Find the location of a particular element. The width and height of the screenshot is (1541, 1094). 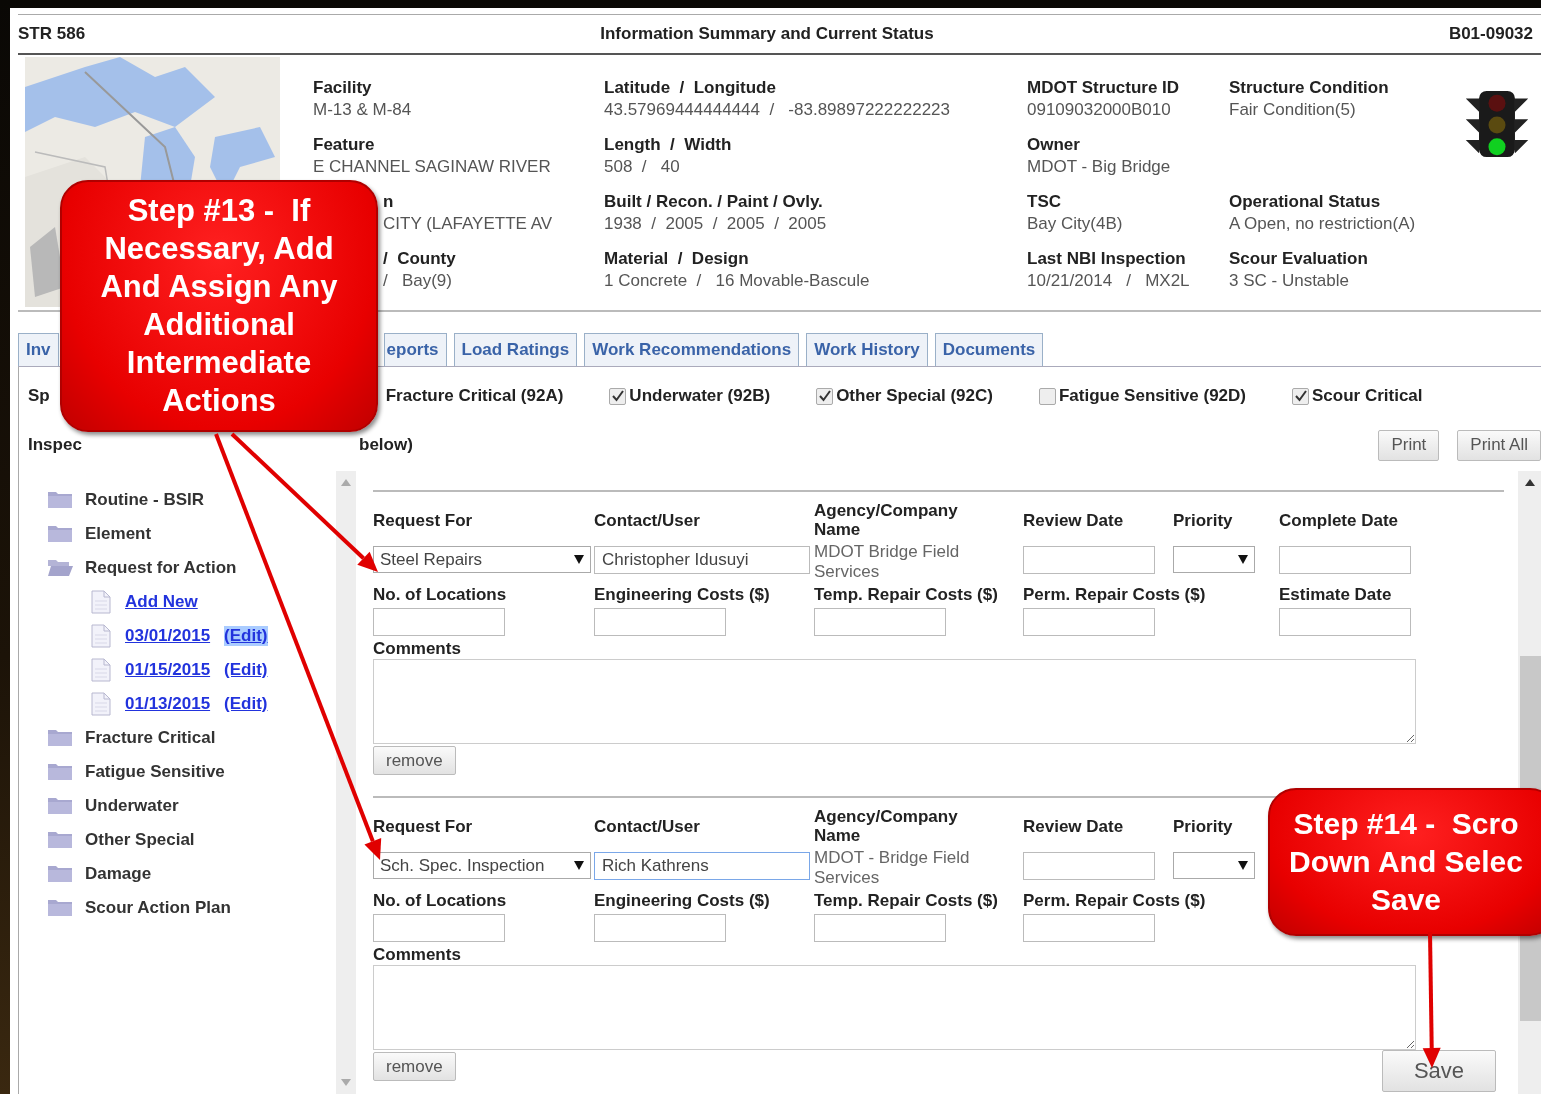

section-label: below) is located at coordinates (386, 445).